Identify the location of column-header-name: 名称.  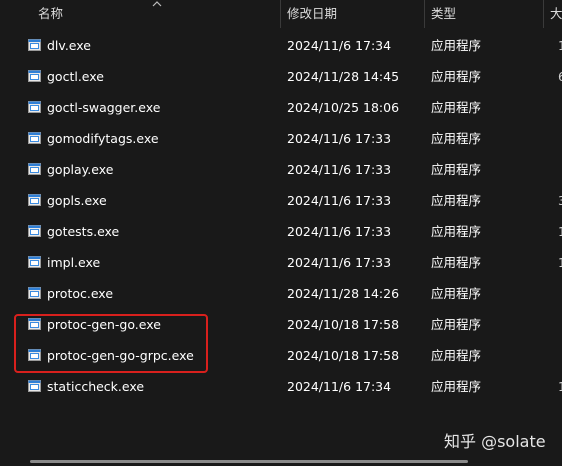
(153, 14).